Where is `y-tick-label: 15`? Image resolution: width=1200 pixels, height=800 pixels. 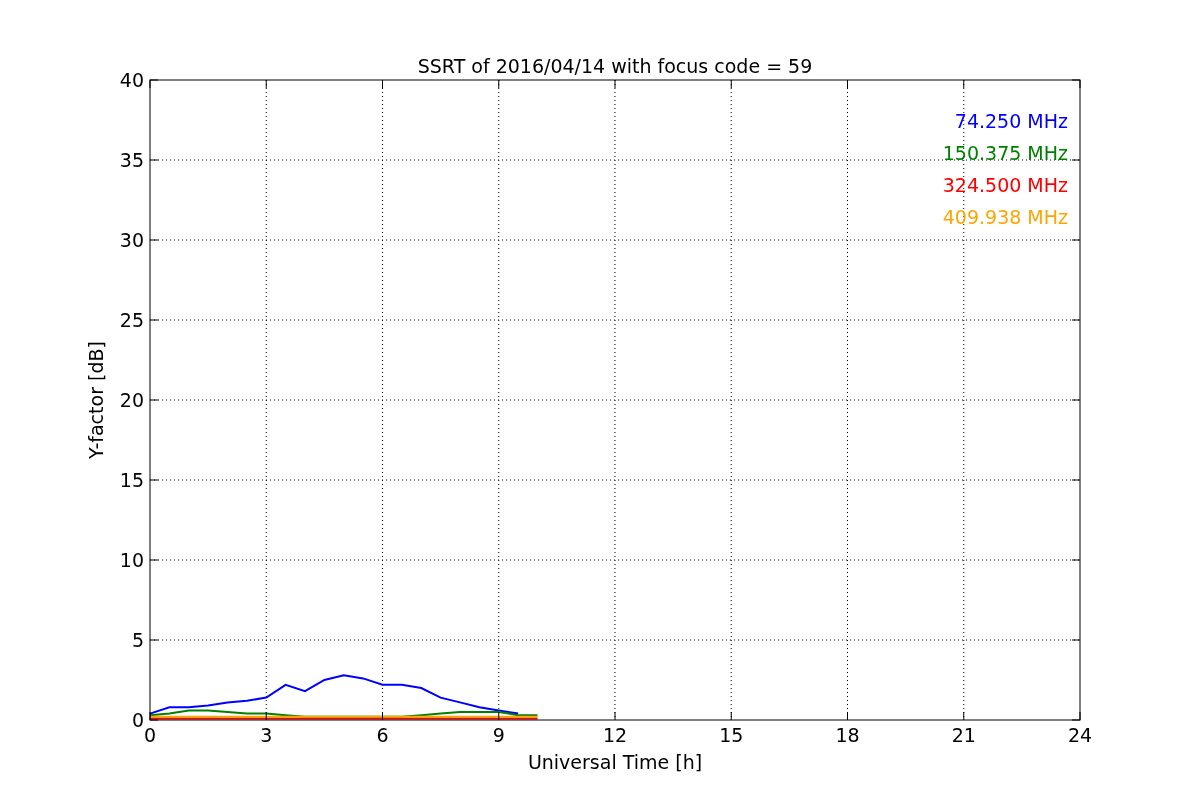
y-tick-label: 15 is located at coordinates (131, 480).